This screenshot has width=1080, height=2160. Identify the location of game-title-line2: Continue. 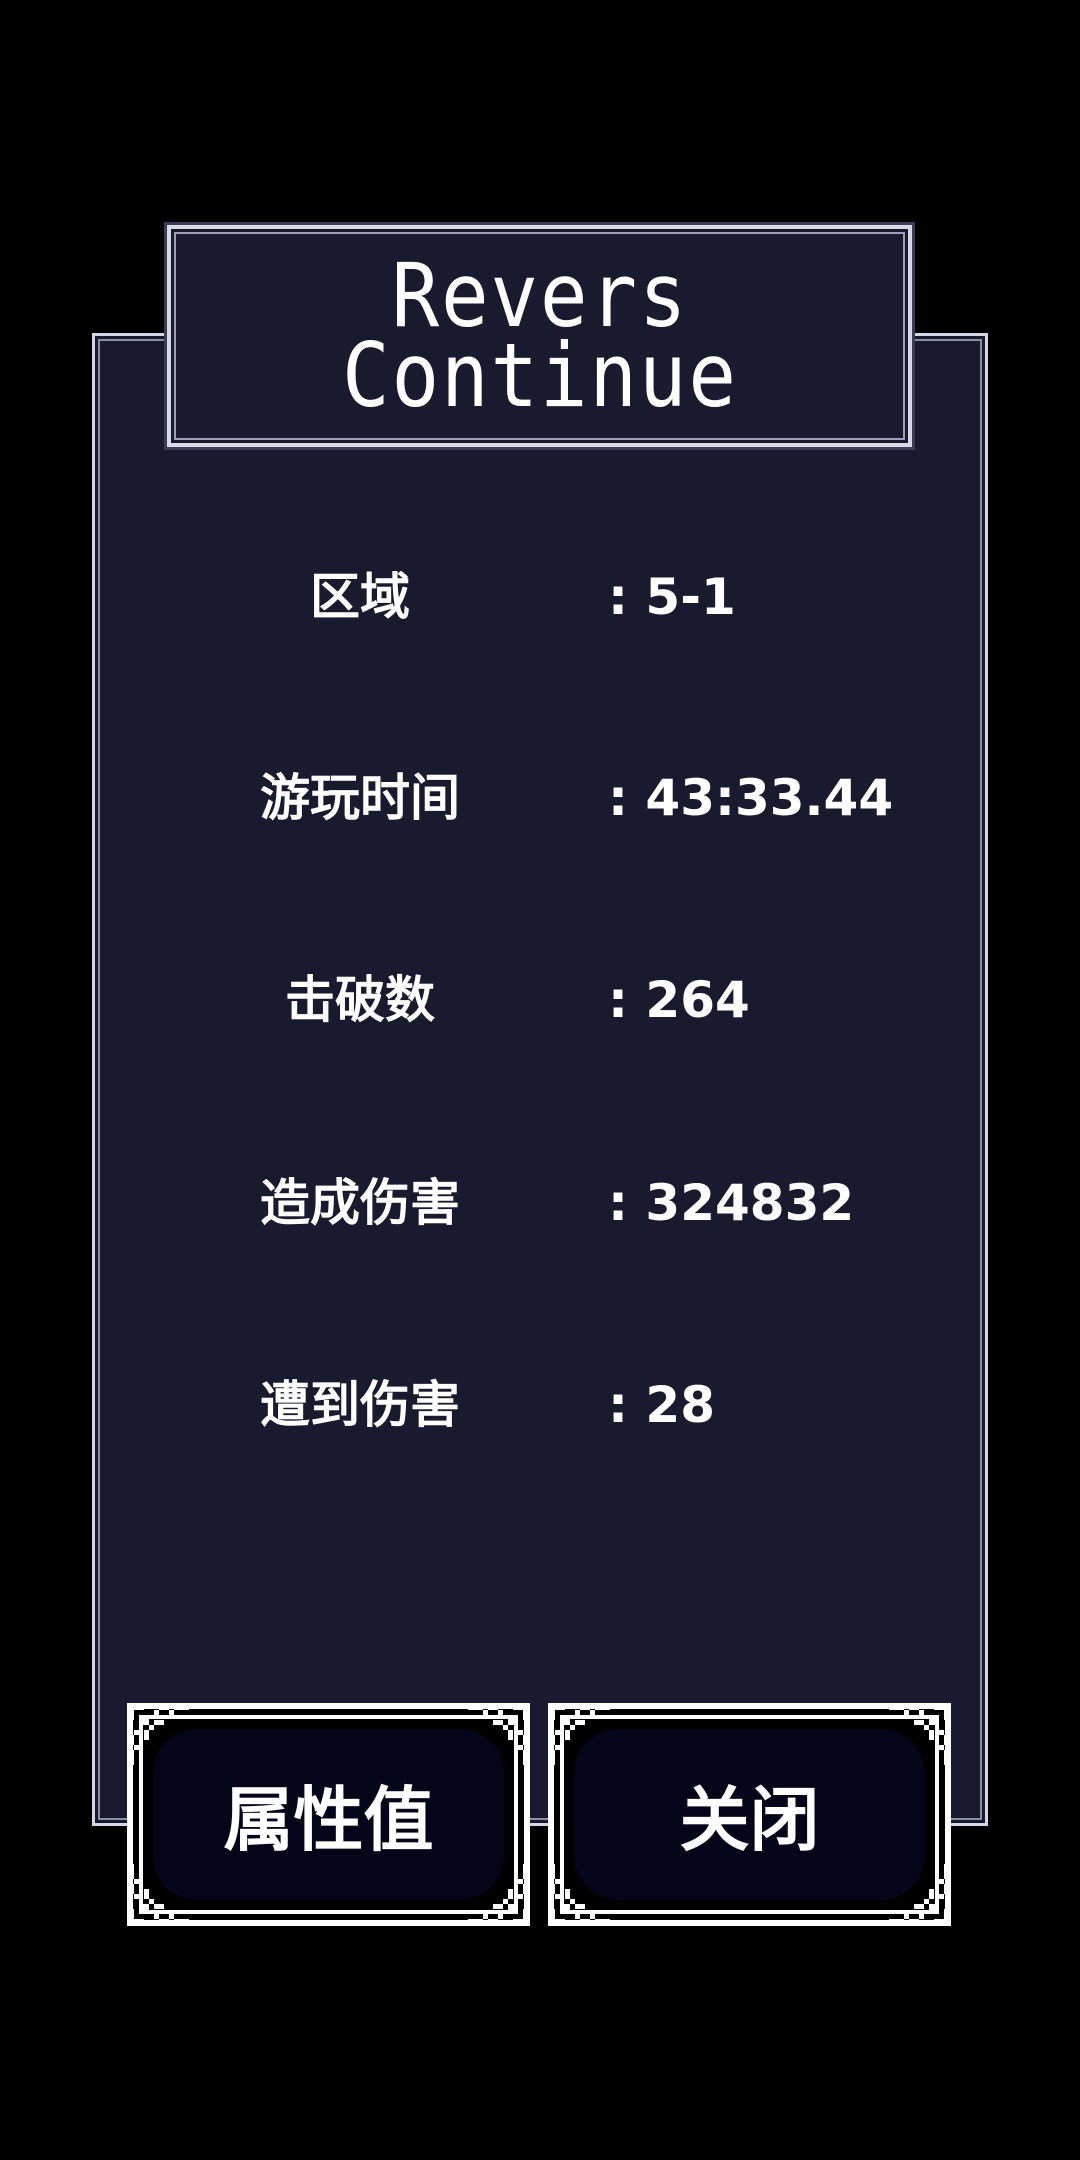
(539, 375).